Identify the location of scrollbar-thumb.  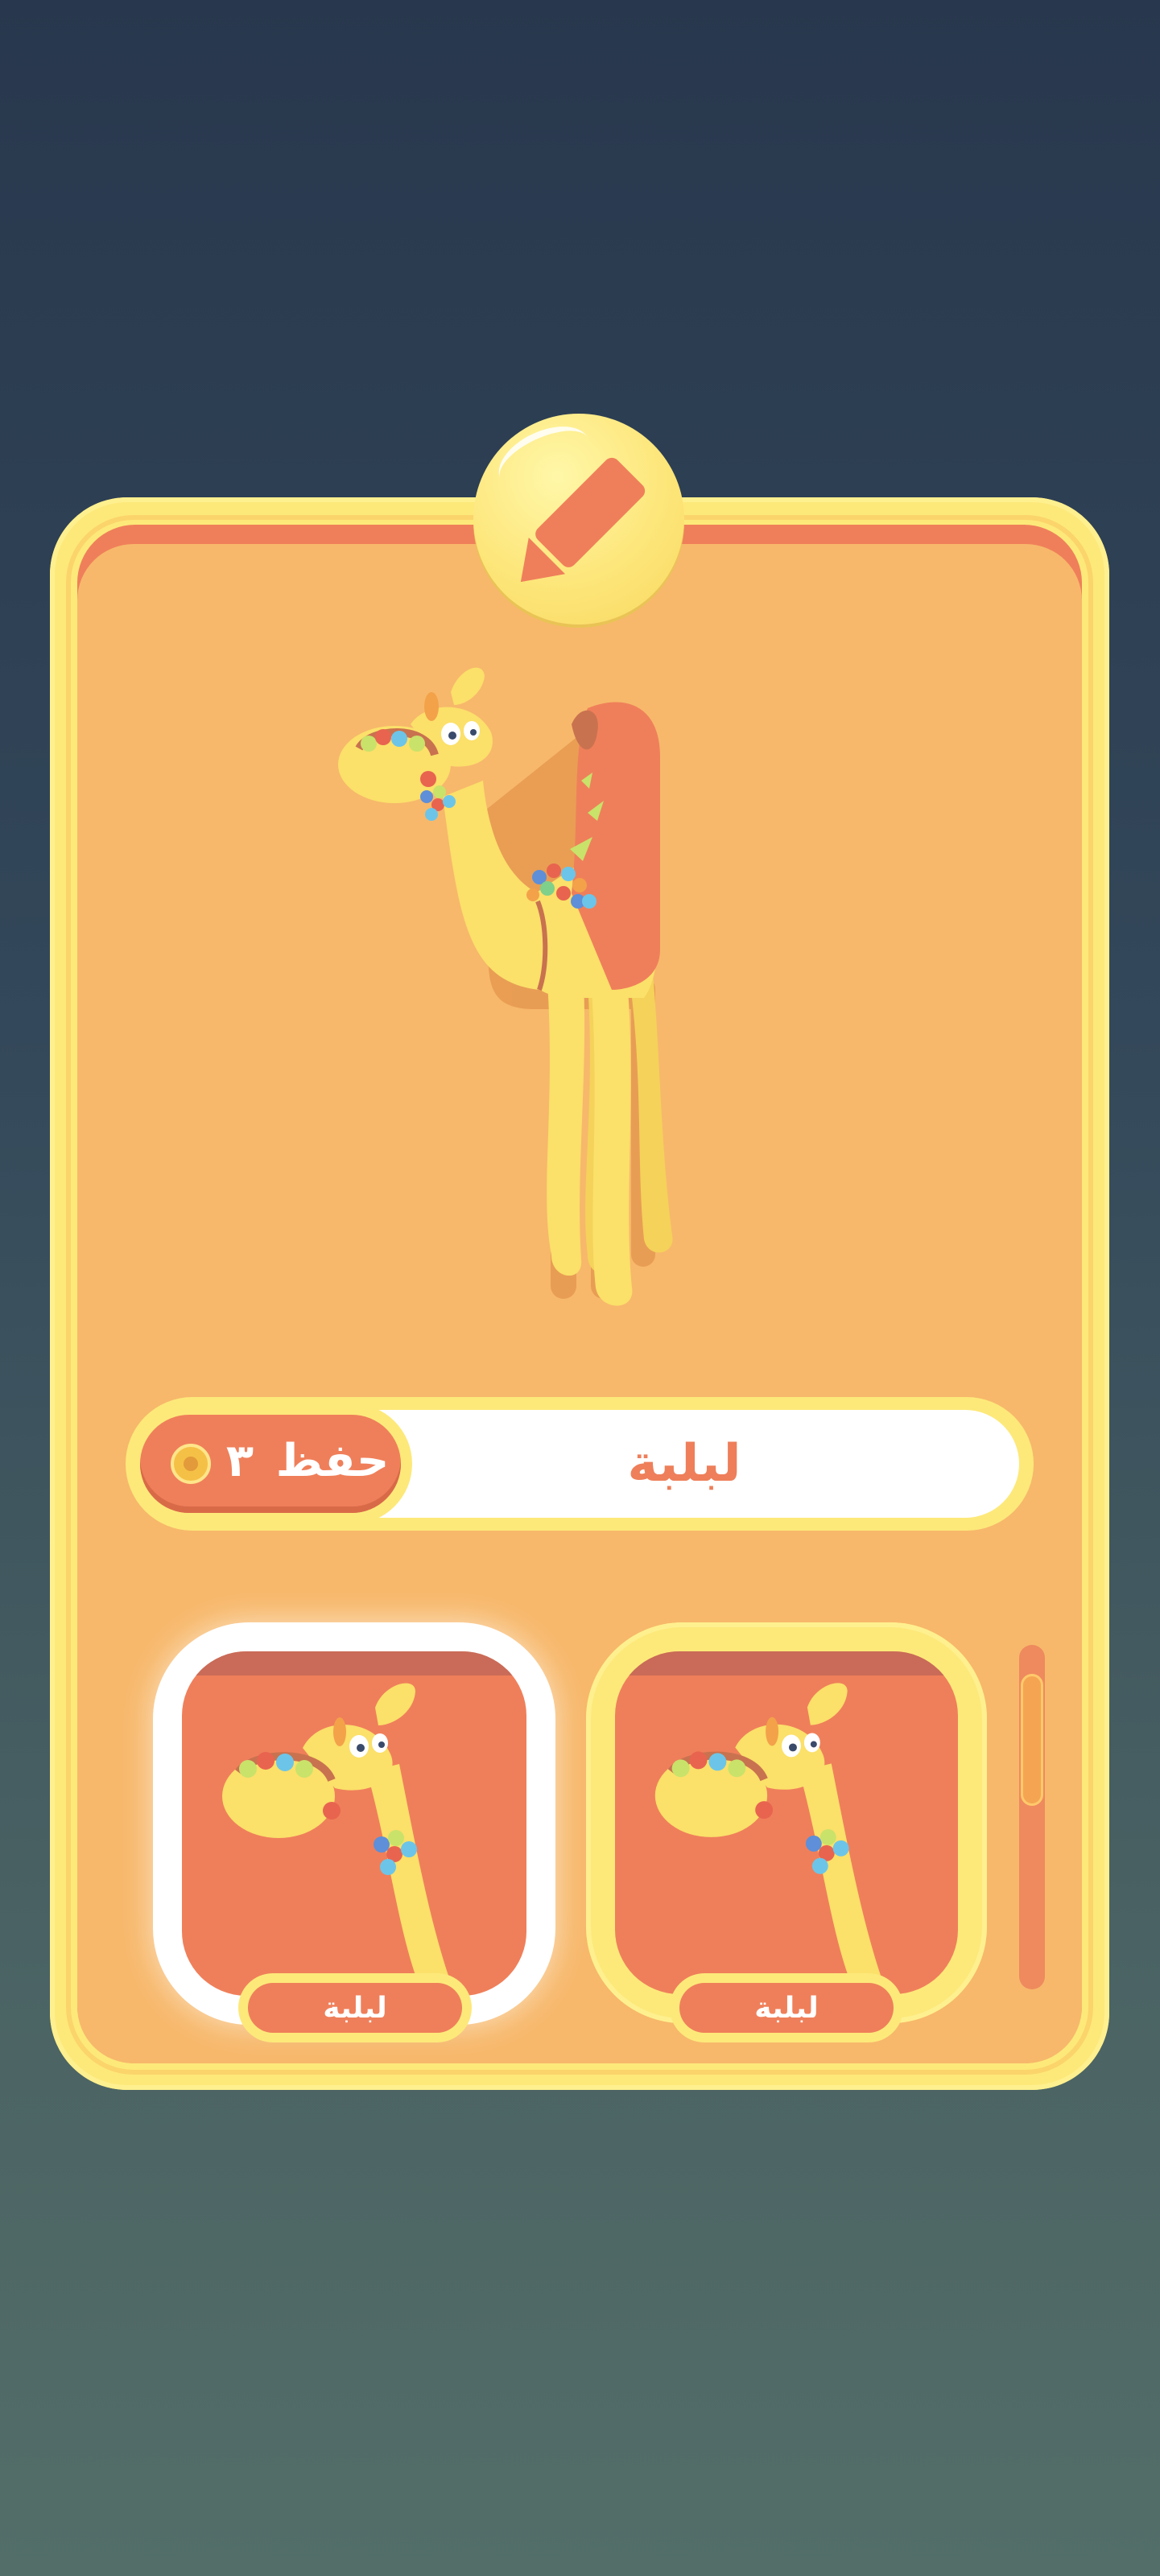
(1032, 1740).